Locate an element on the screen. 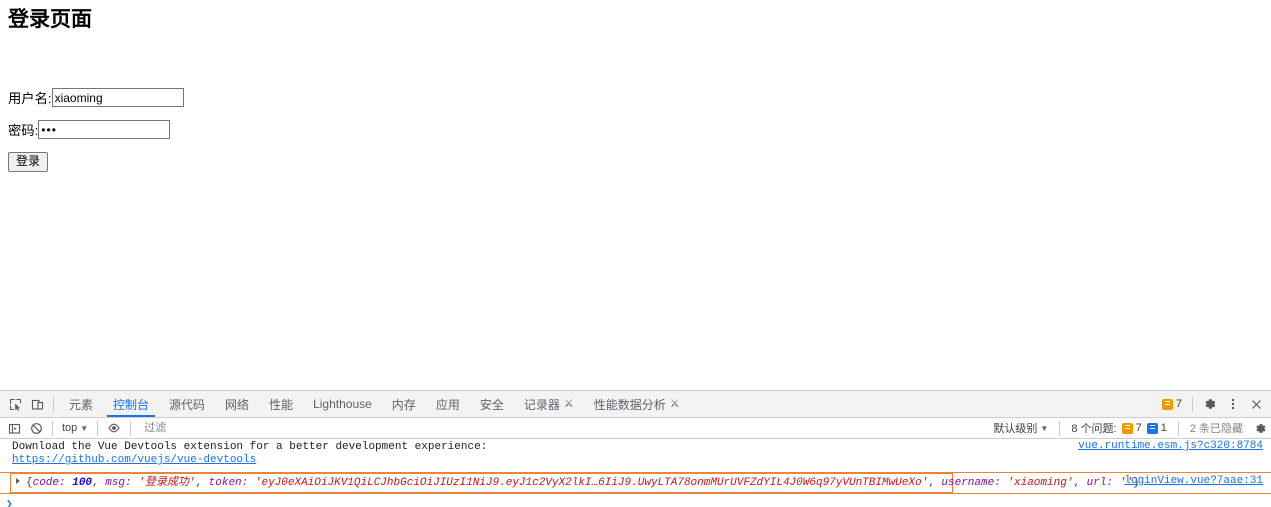  tab-label: 性能 is located at coordinates (281, 404).